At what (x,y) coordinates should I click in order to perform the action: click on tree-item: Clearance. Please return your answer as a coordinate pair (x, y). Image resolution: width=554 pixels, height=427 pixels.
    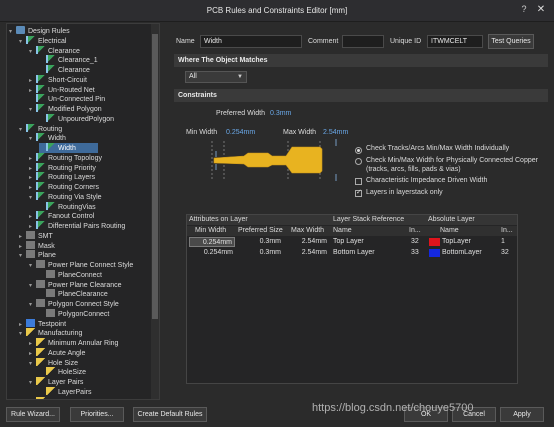
    Looking at the image, I should click on (64, 70).